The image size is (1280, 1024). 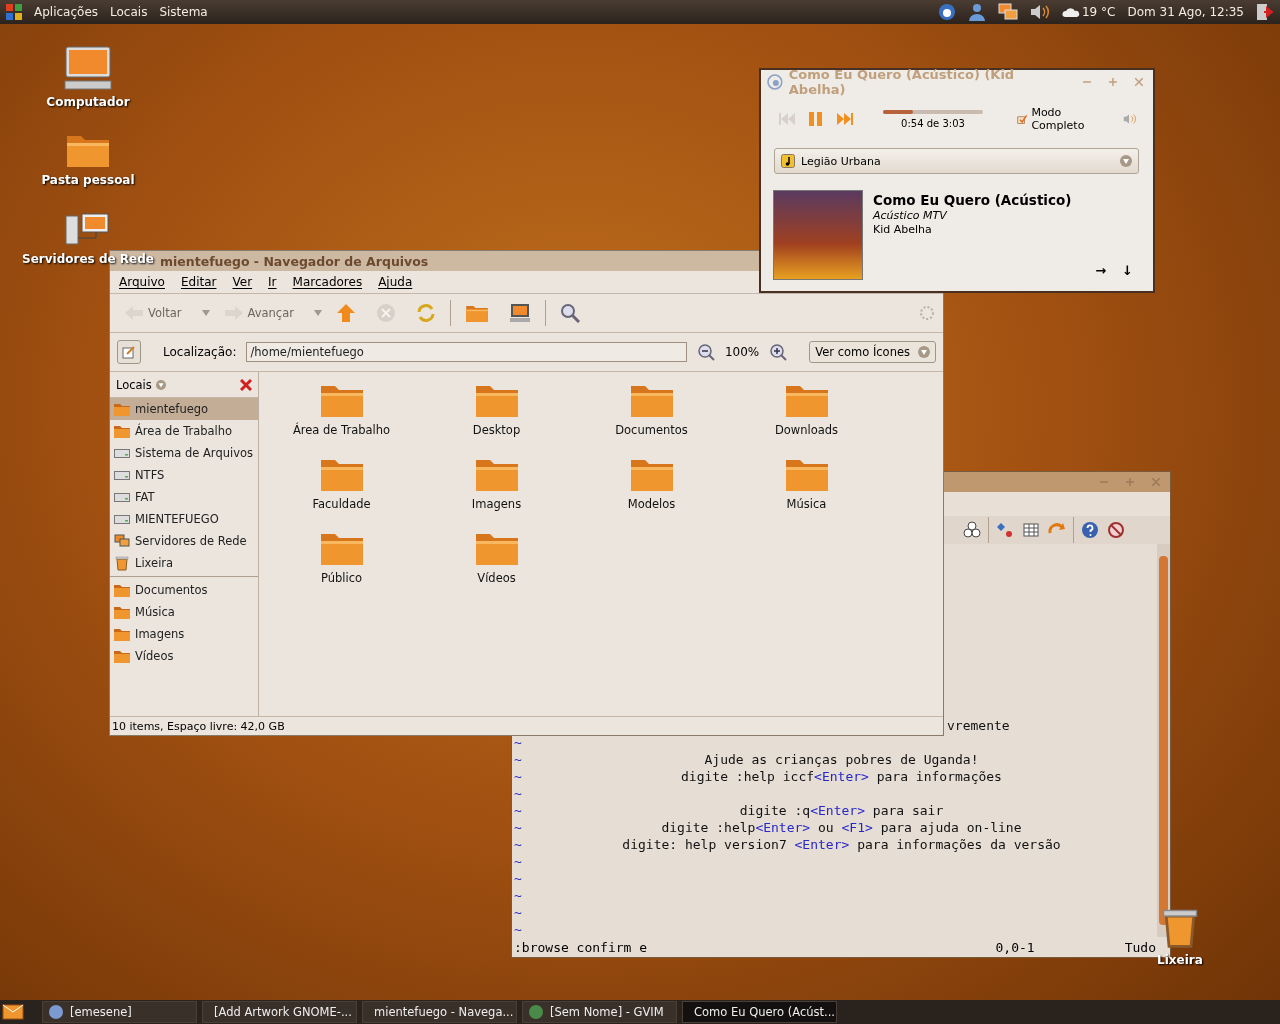 What do you see at coordinates (341, 578) in the screenshot?
I see `folder-label: Público` at bounding box center [341, 578].